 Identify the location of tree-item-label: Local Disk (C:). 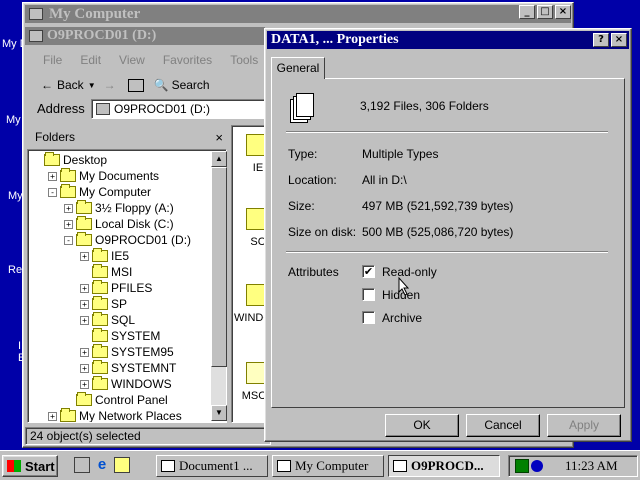
(134, 224).